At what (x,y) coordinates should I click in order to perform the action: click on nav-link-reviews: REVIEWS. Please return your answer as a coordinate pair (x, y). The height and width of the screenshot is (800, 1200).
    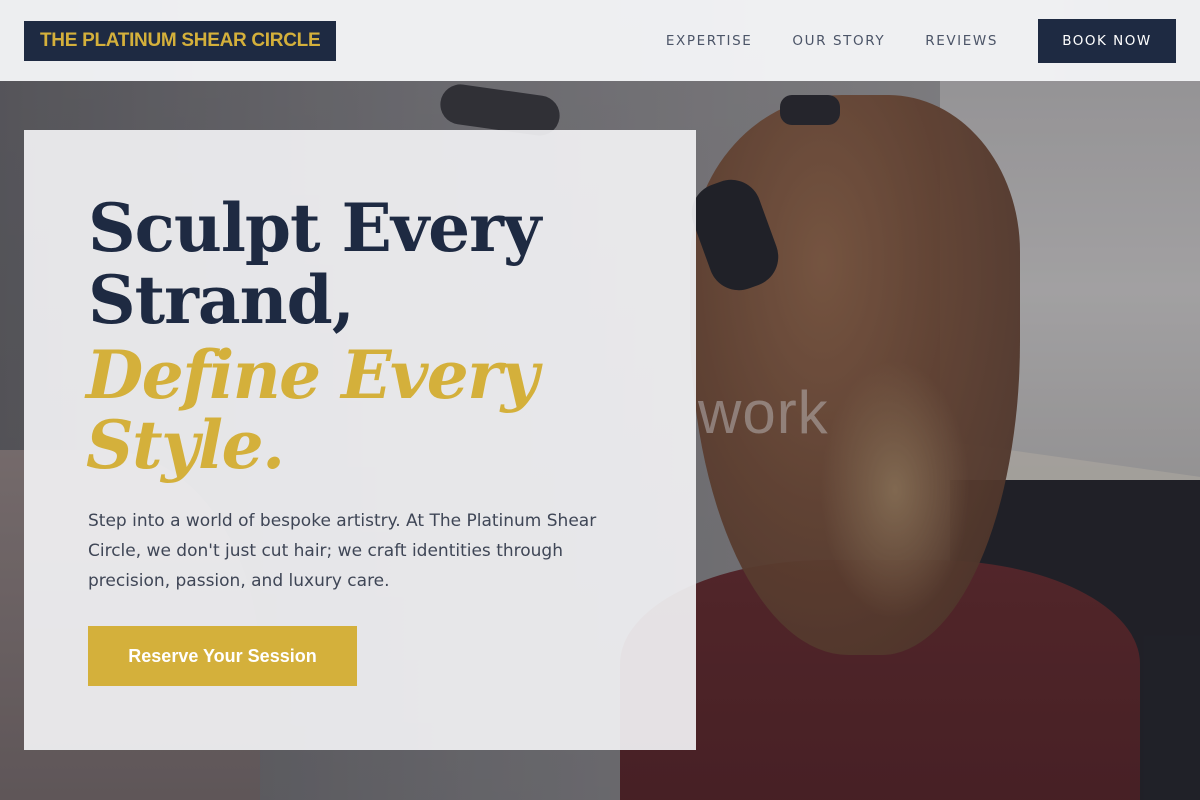
    Looking at the image, I should click on (961, 41).